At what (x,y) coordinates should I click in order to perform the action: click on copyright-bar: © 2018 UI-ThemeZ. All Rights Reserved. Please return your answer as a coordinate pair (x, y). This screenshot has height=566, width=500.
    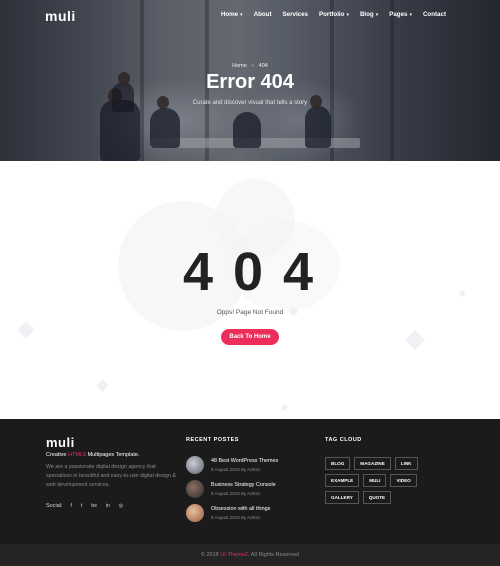
    Looking at the image, I should click on (250, 555).